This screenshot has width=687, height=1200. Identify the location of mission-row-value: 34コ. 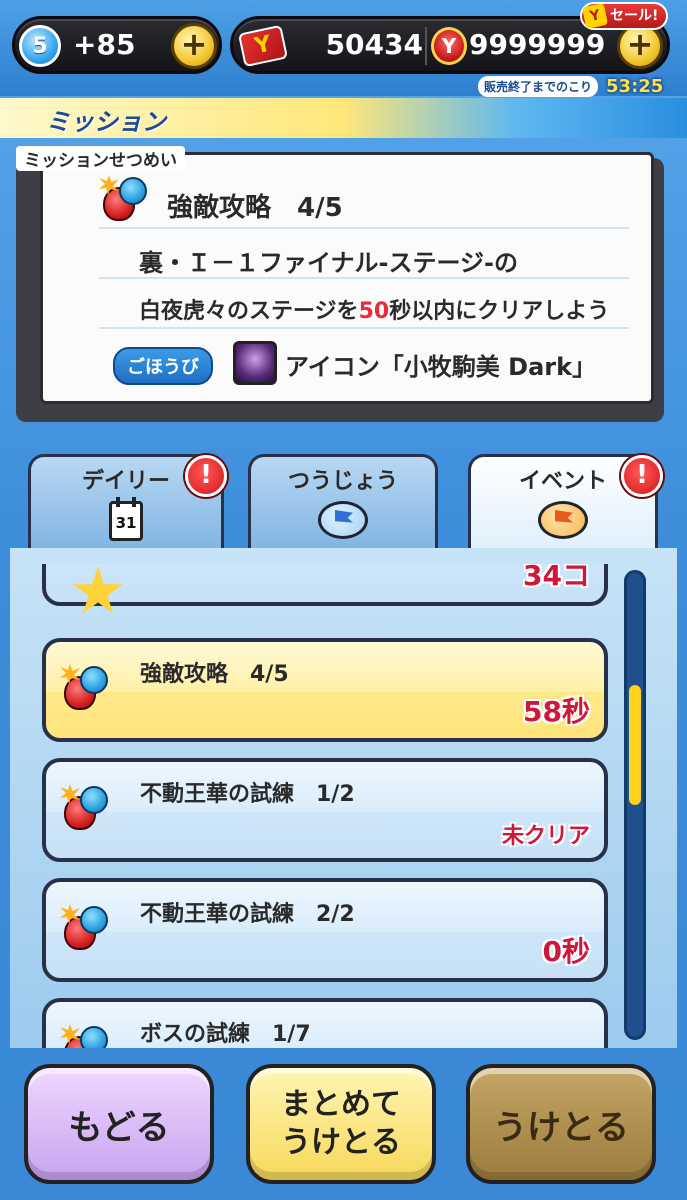
(556, 578).